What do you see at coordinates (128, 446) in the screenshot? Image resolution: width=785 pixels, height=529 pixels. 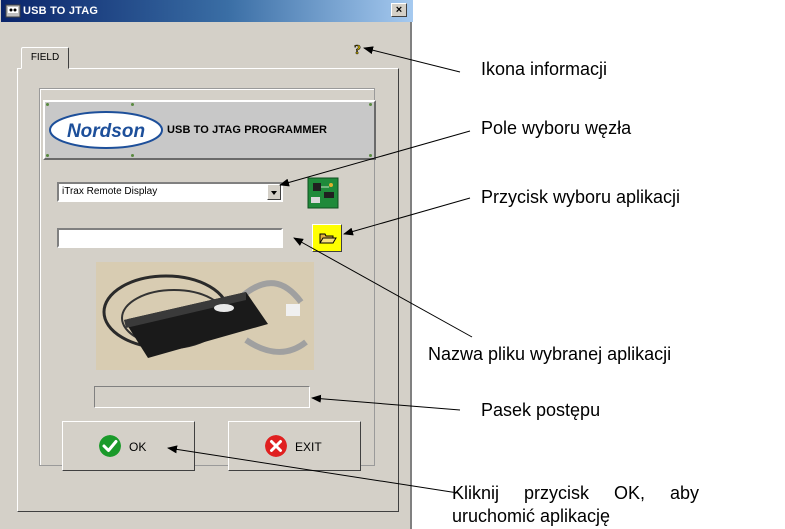 I see `ok-button: OK` at bounding box center [128, 446].